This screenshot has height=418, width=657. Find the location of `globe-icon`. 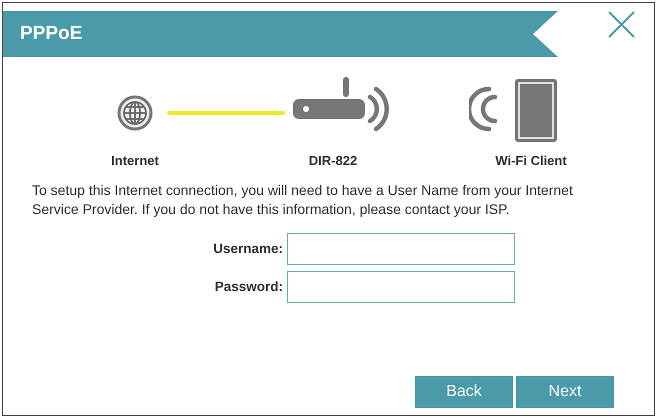

globe-icon is located at coordinates (135, 113).